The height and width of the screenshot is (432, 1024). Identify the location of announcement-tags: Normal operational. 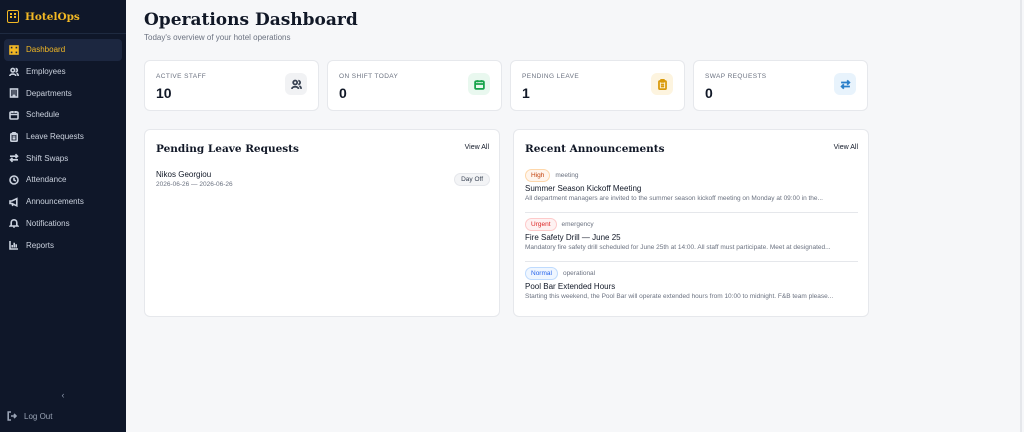
(560, 273).